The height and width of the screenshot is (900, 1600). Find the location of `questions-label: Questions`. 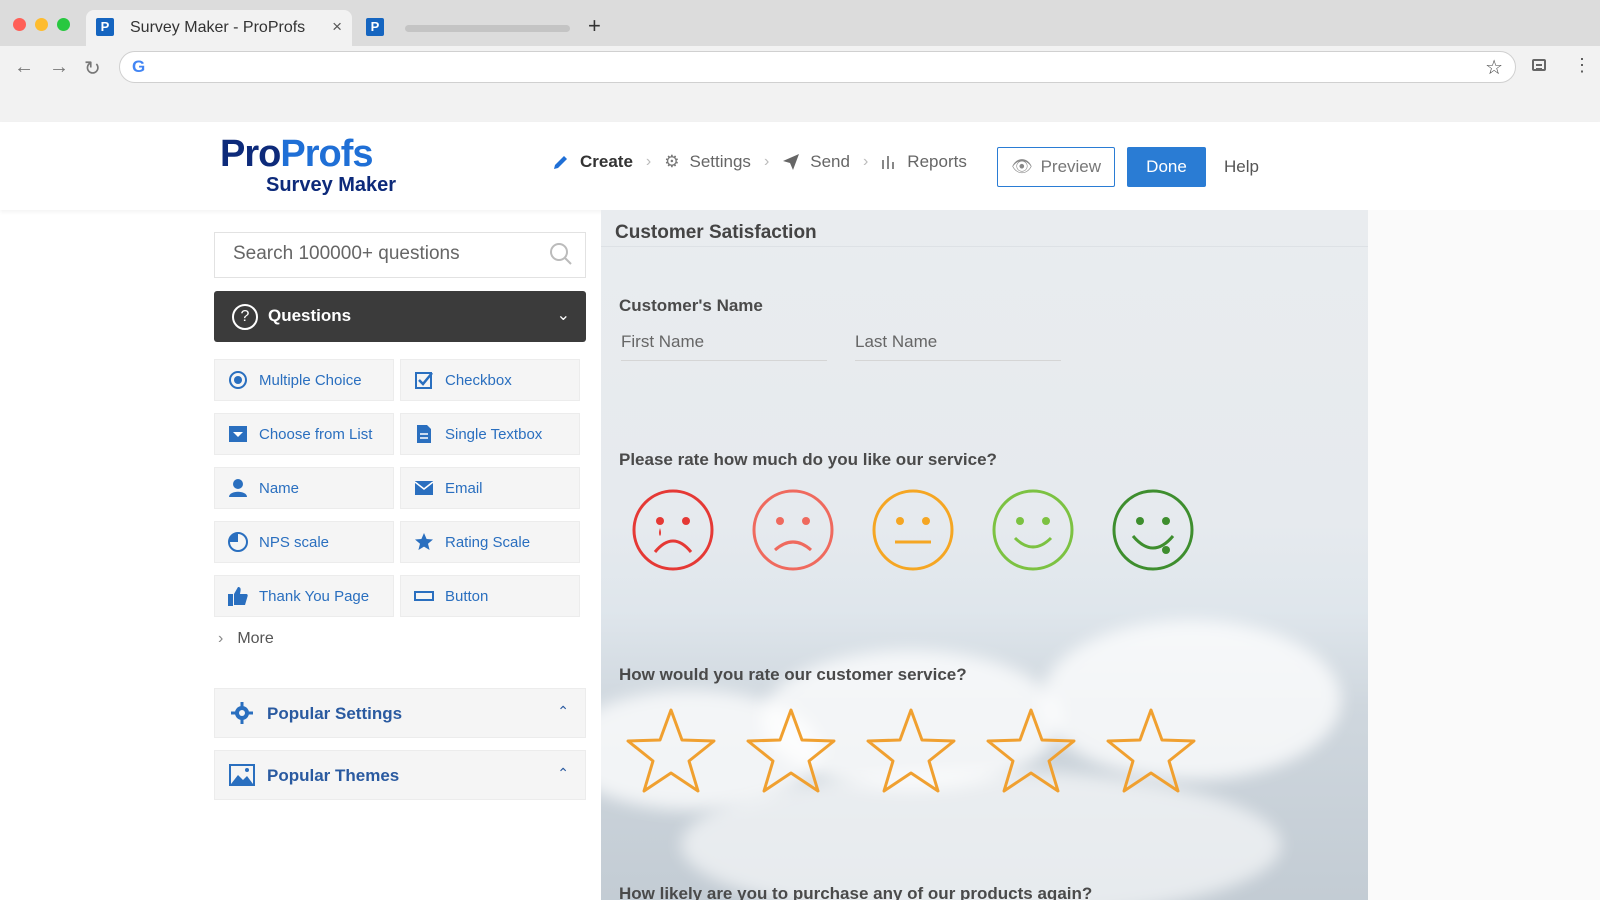

questions-label: Questions is located at coordinates (310, 315).